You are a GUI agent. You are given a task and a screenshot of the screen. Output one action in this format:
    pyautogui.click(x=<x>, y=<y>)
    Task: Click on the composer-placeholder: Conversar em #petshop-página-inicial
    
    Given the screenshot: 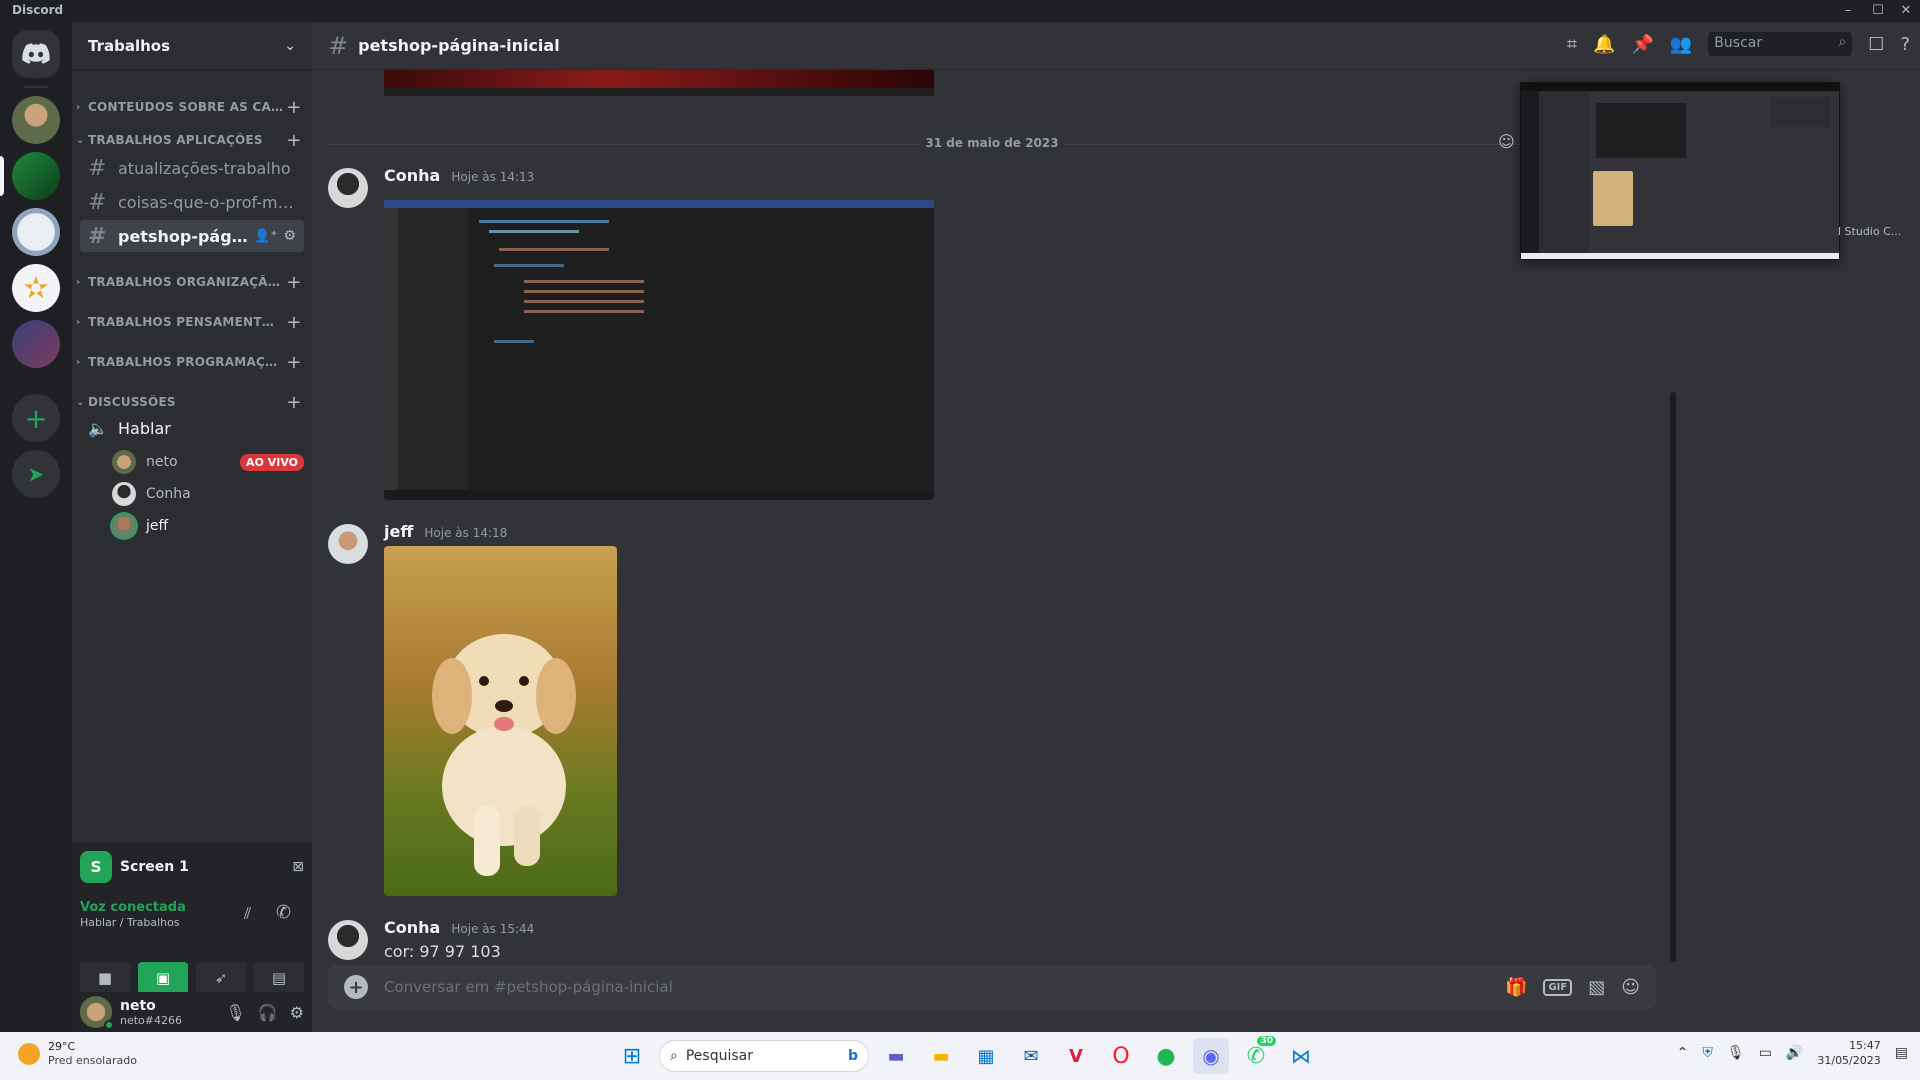 What is the action you would take?
    pyautogui.click(x=944, y=987)
    